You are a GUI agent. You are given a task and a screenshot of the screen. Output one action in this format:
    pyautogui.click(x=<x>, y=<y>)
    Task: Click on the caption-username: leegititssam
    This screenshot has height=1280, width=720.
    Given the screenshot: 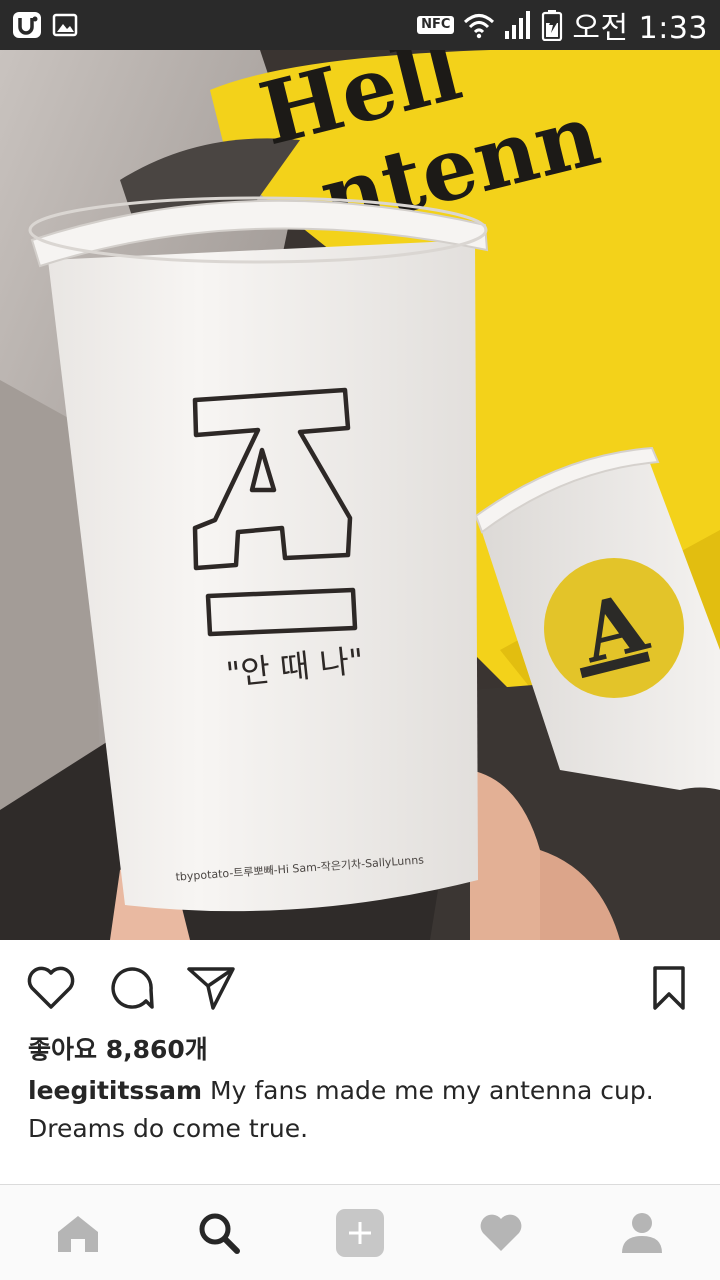 What is the action you would take?
    pyautogui.click(x=115, y=1090)
    